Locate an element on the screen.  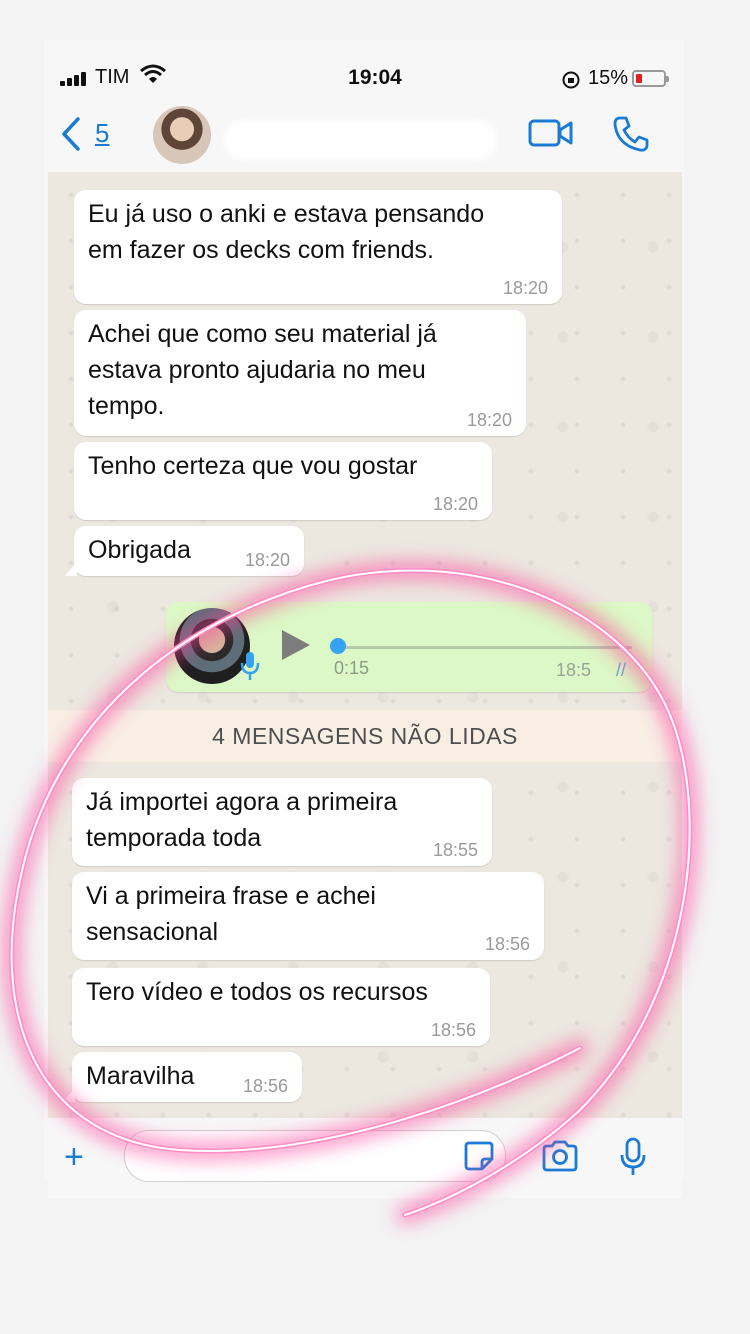
video-call-icon is located at coordinates (551, 133).